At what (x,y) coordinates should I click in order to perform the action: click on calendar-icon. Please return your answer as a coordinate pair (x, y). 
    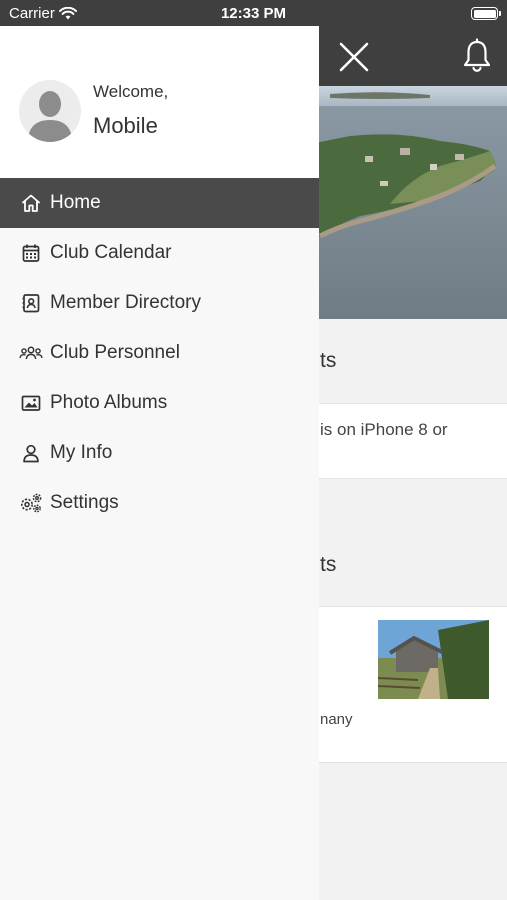
    Looking at the image, I should click on (31, 253).